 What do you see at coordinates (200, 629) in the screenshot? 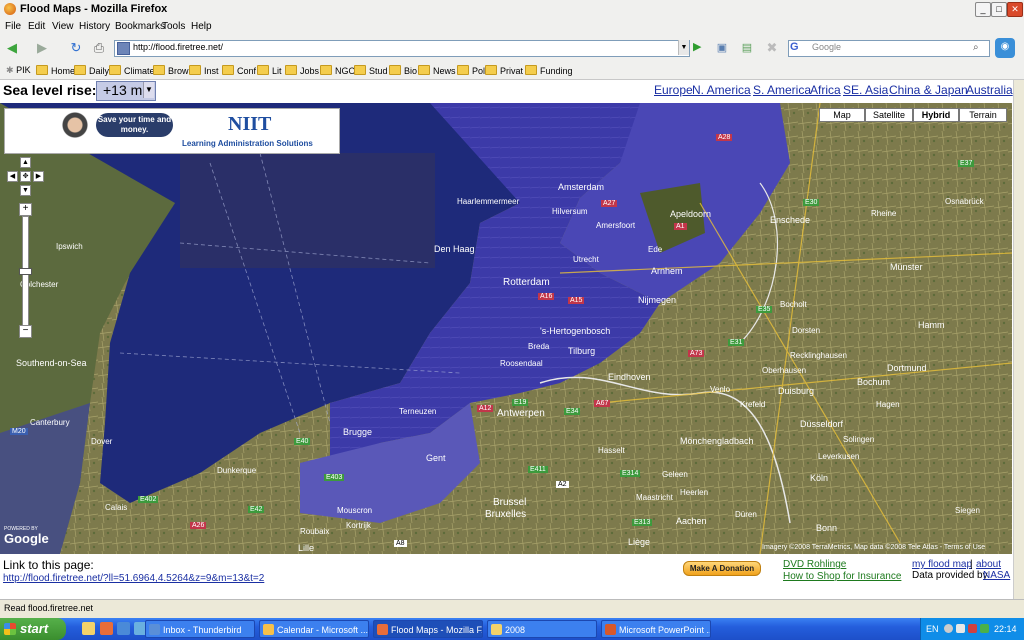
I see `task-thunderbird: Inbox - Thunderbird` at bounding box center [200, 629].